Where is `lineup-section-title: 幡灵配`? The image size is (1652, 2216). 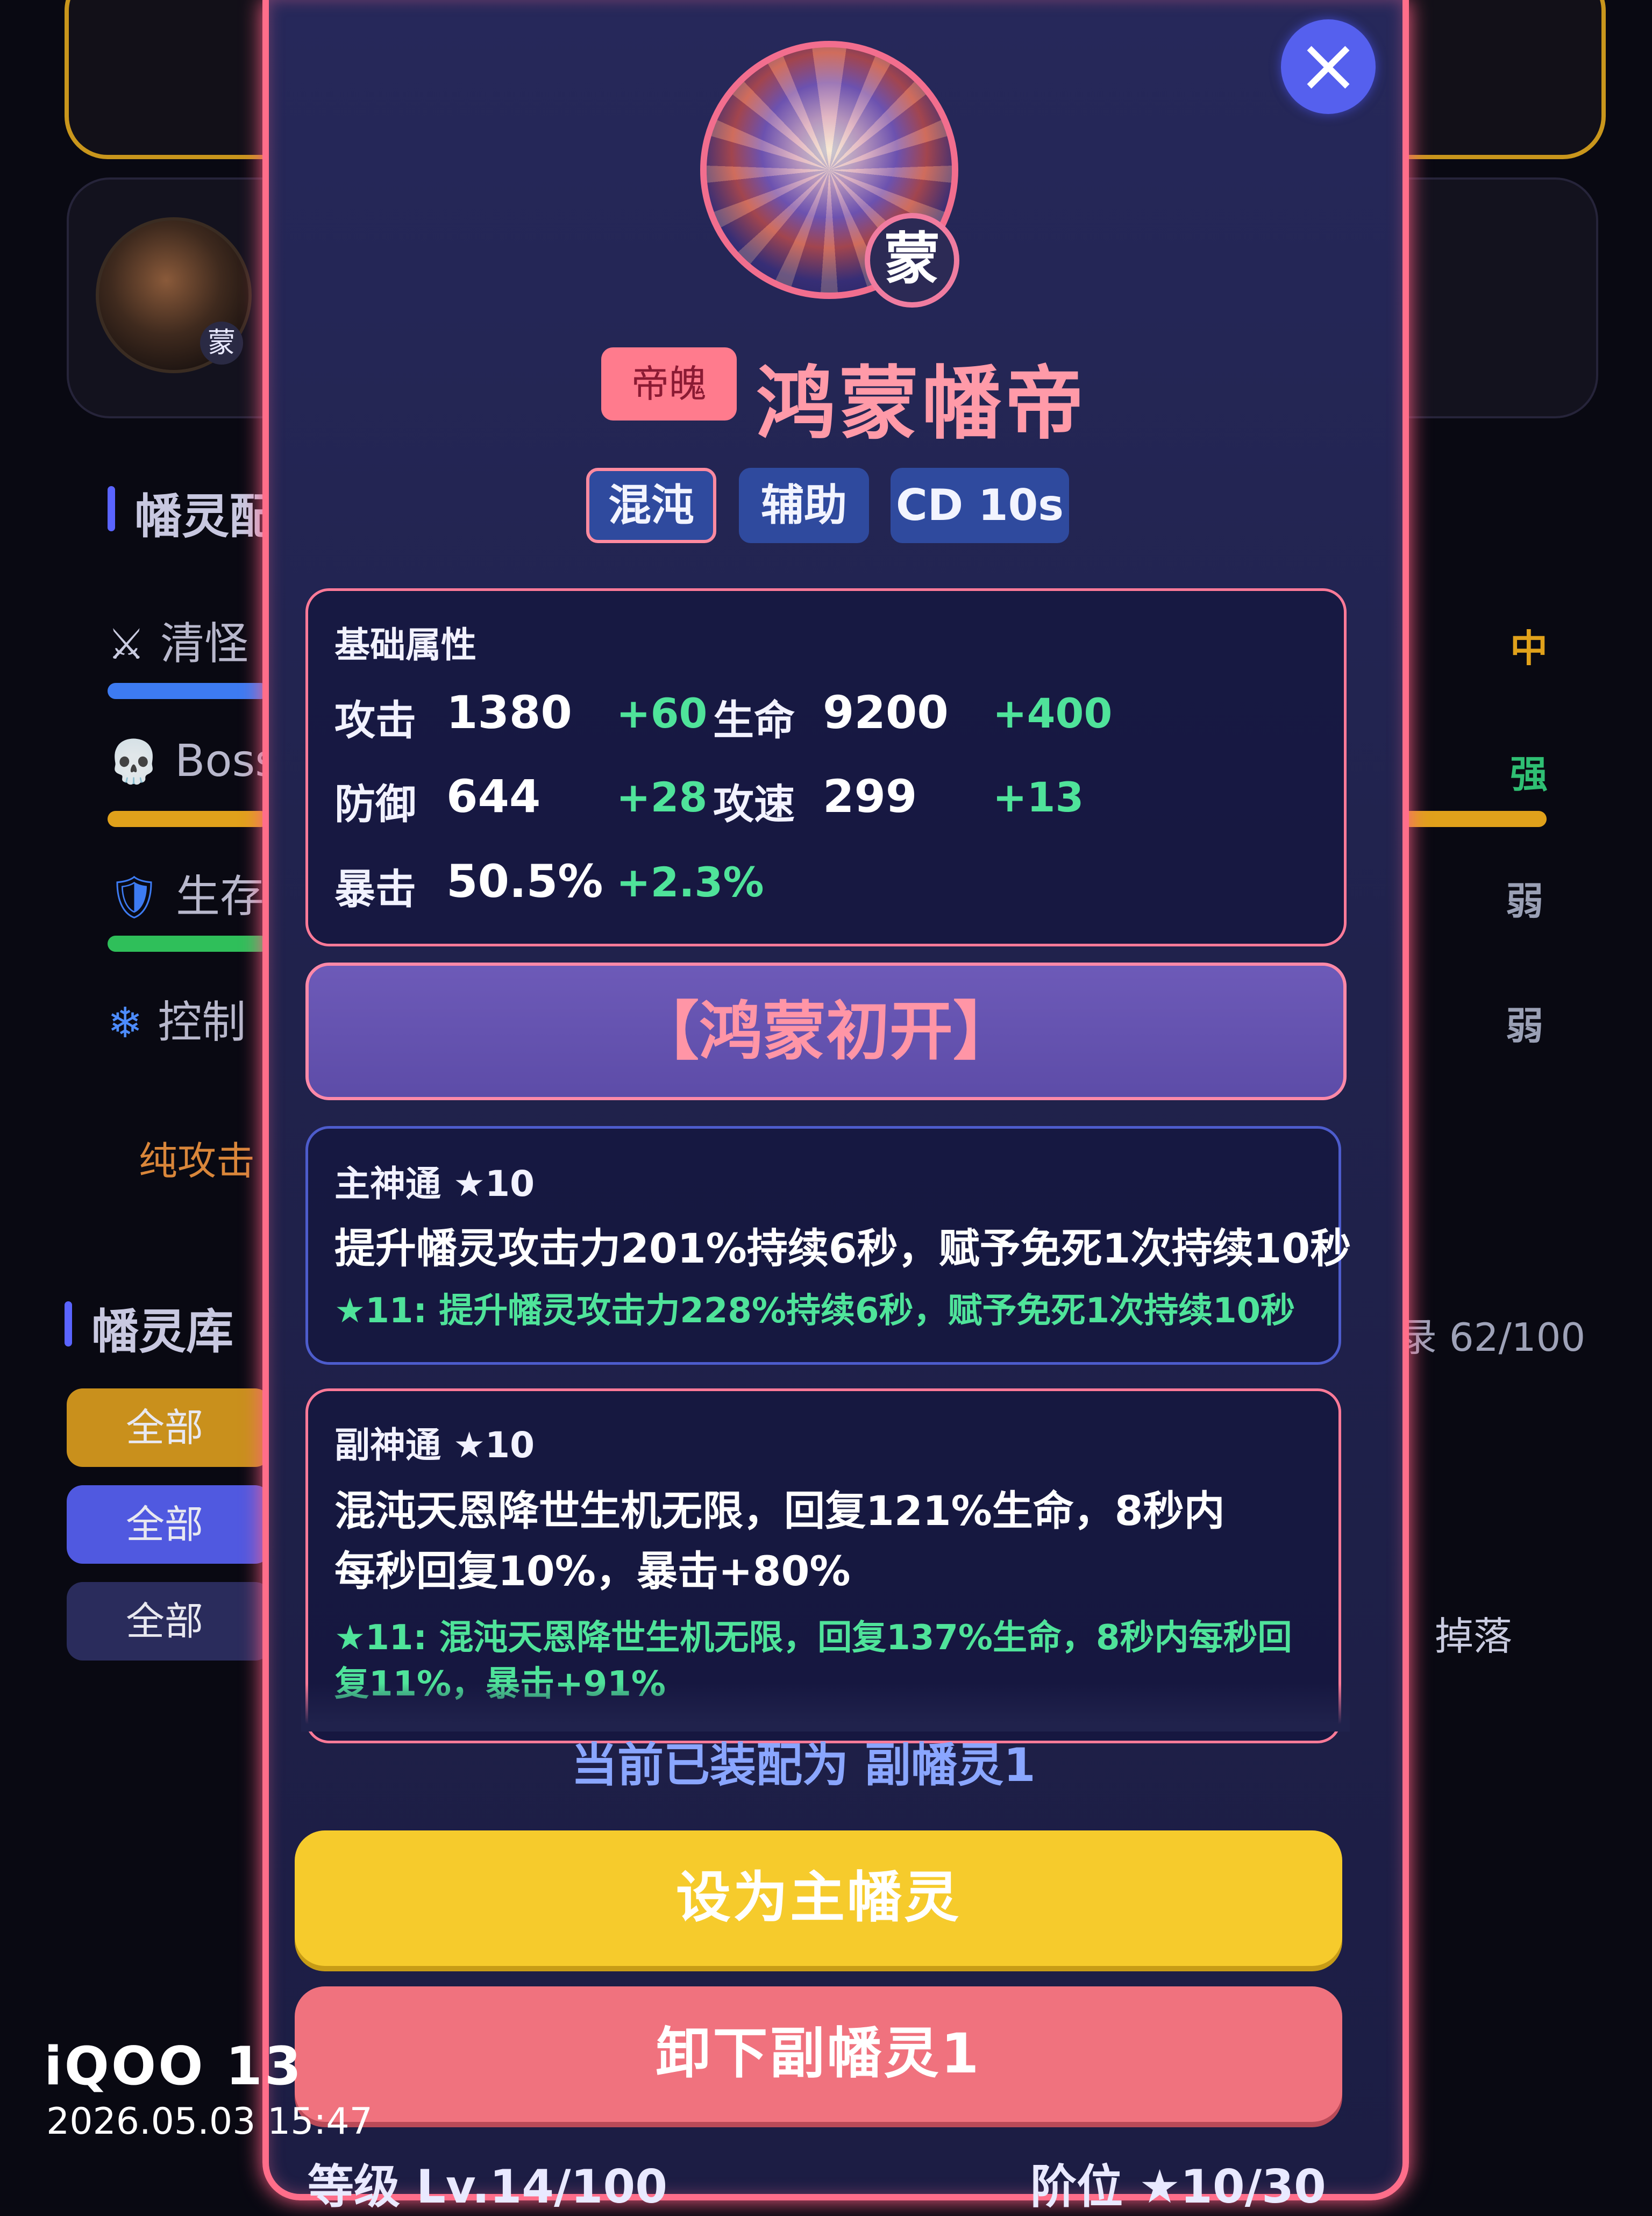
lineup-section-title: 幡灵配 is located at coordinates (192, 513).